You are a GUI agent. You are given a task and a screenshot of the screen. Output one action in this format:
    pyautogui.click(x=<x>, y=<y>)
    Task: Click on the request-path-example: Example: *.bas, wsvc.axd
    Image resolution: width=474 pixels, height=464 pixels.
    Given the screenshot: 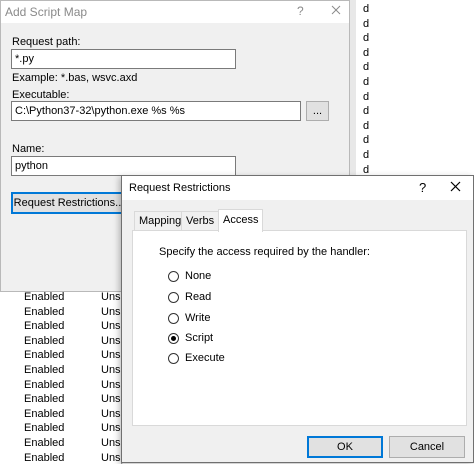 What is the action you would take?
    pyautogui.click(x=75, y=78)
    